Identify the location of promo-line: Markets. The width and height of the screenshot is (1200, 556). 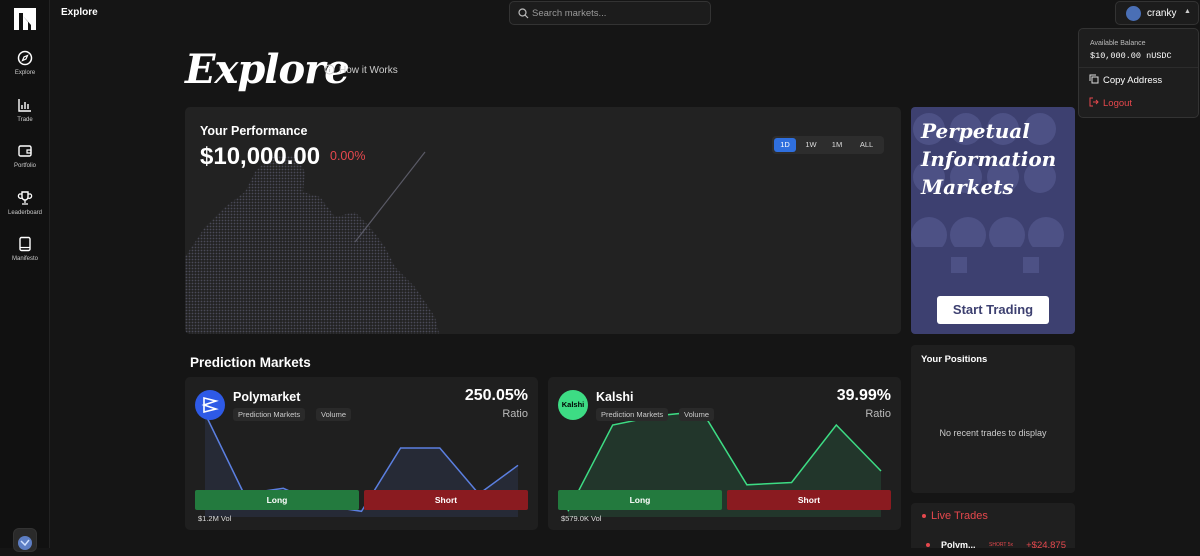
(967, 187).